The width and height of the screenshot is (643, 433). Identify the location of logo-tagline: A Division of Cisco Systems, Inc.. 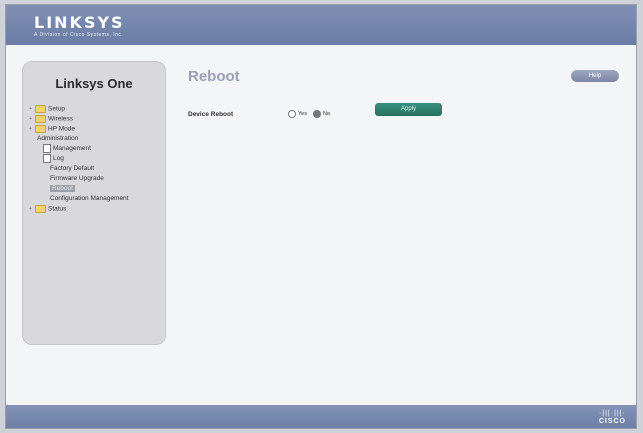
(79, 35).